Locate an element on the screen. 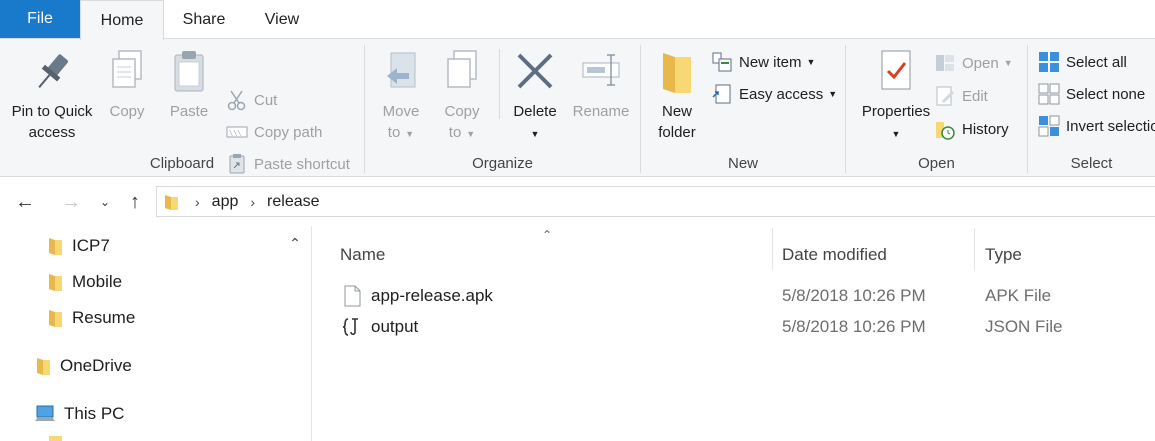  open-group: Properties ▼ Open ▼ Edit History Open is located at coordinates (936, 108).